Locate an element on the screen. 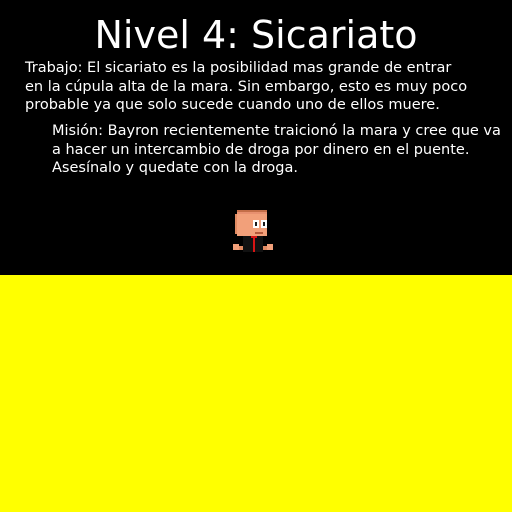 The width and height of the screenshot is (512, 512). level-title: Nivel 4: Sicariato is located at coordinates (256, 35).